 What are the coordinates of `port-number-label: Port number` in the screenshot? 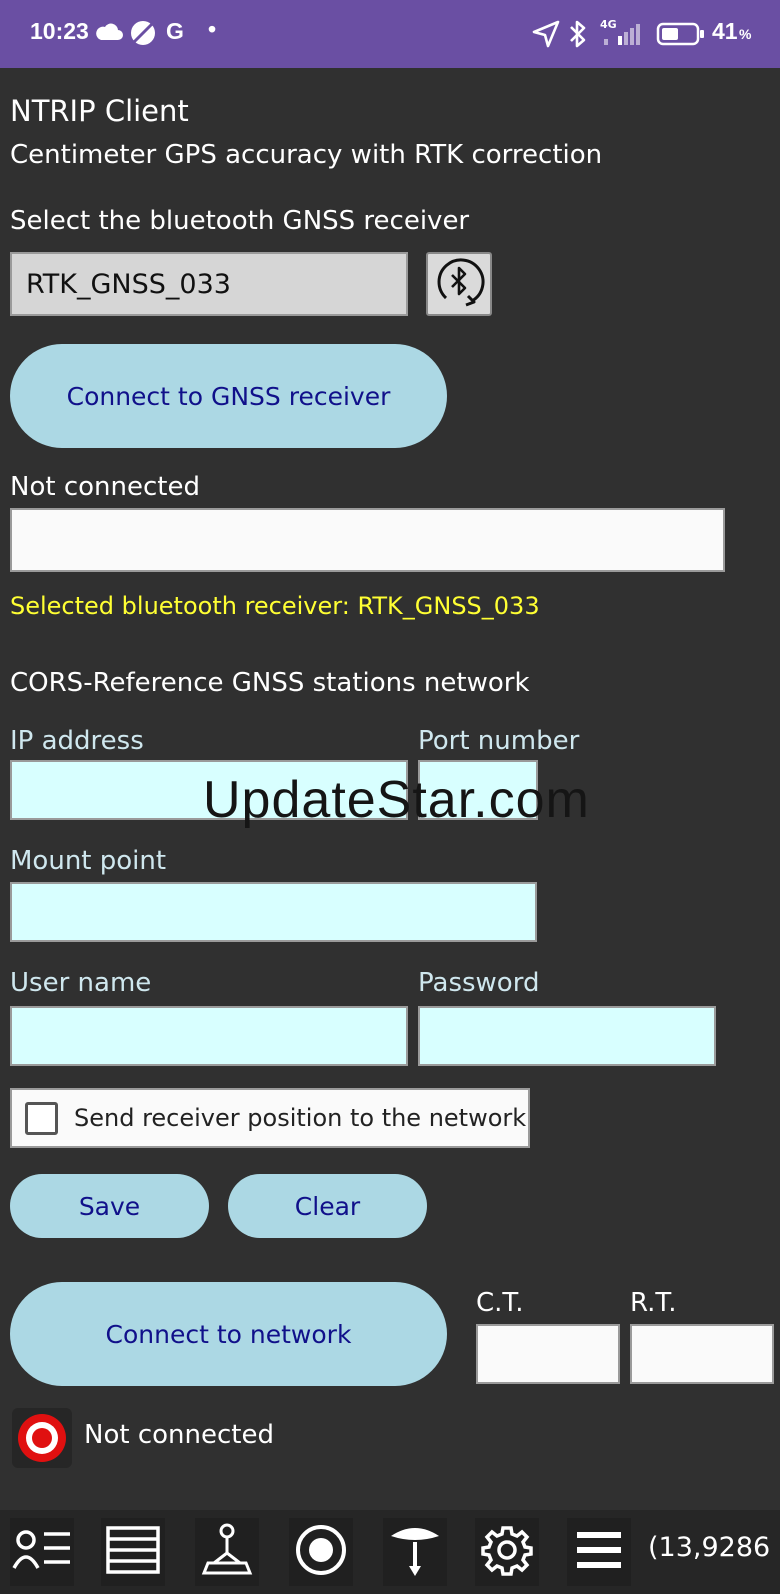 It's located at (499, 741).